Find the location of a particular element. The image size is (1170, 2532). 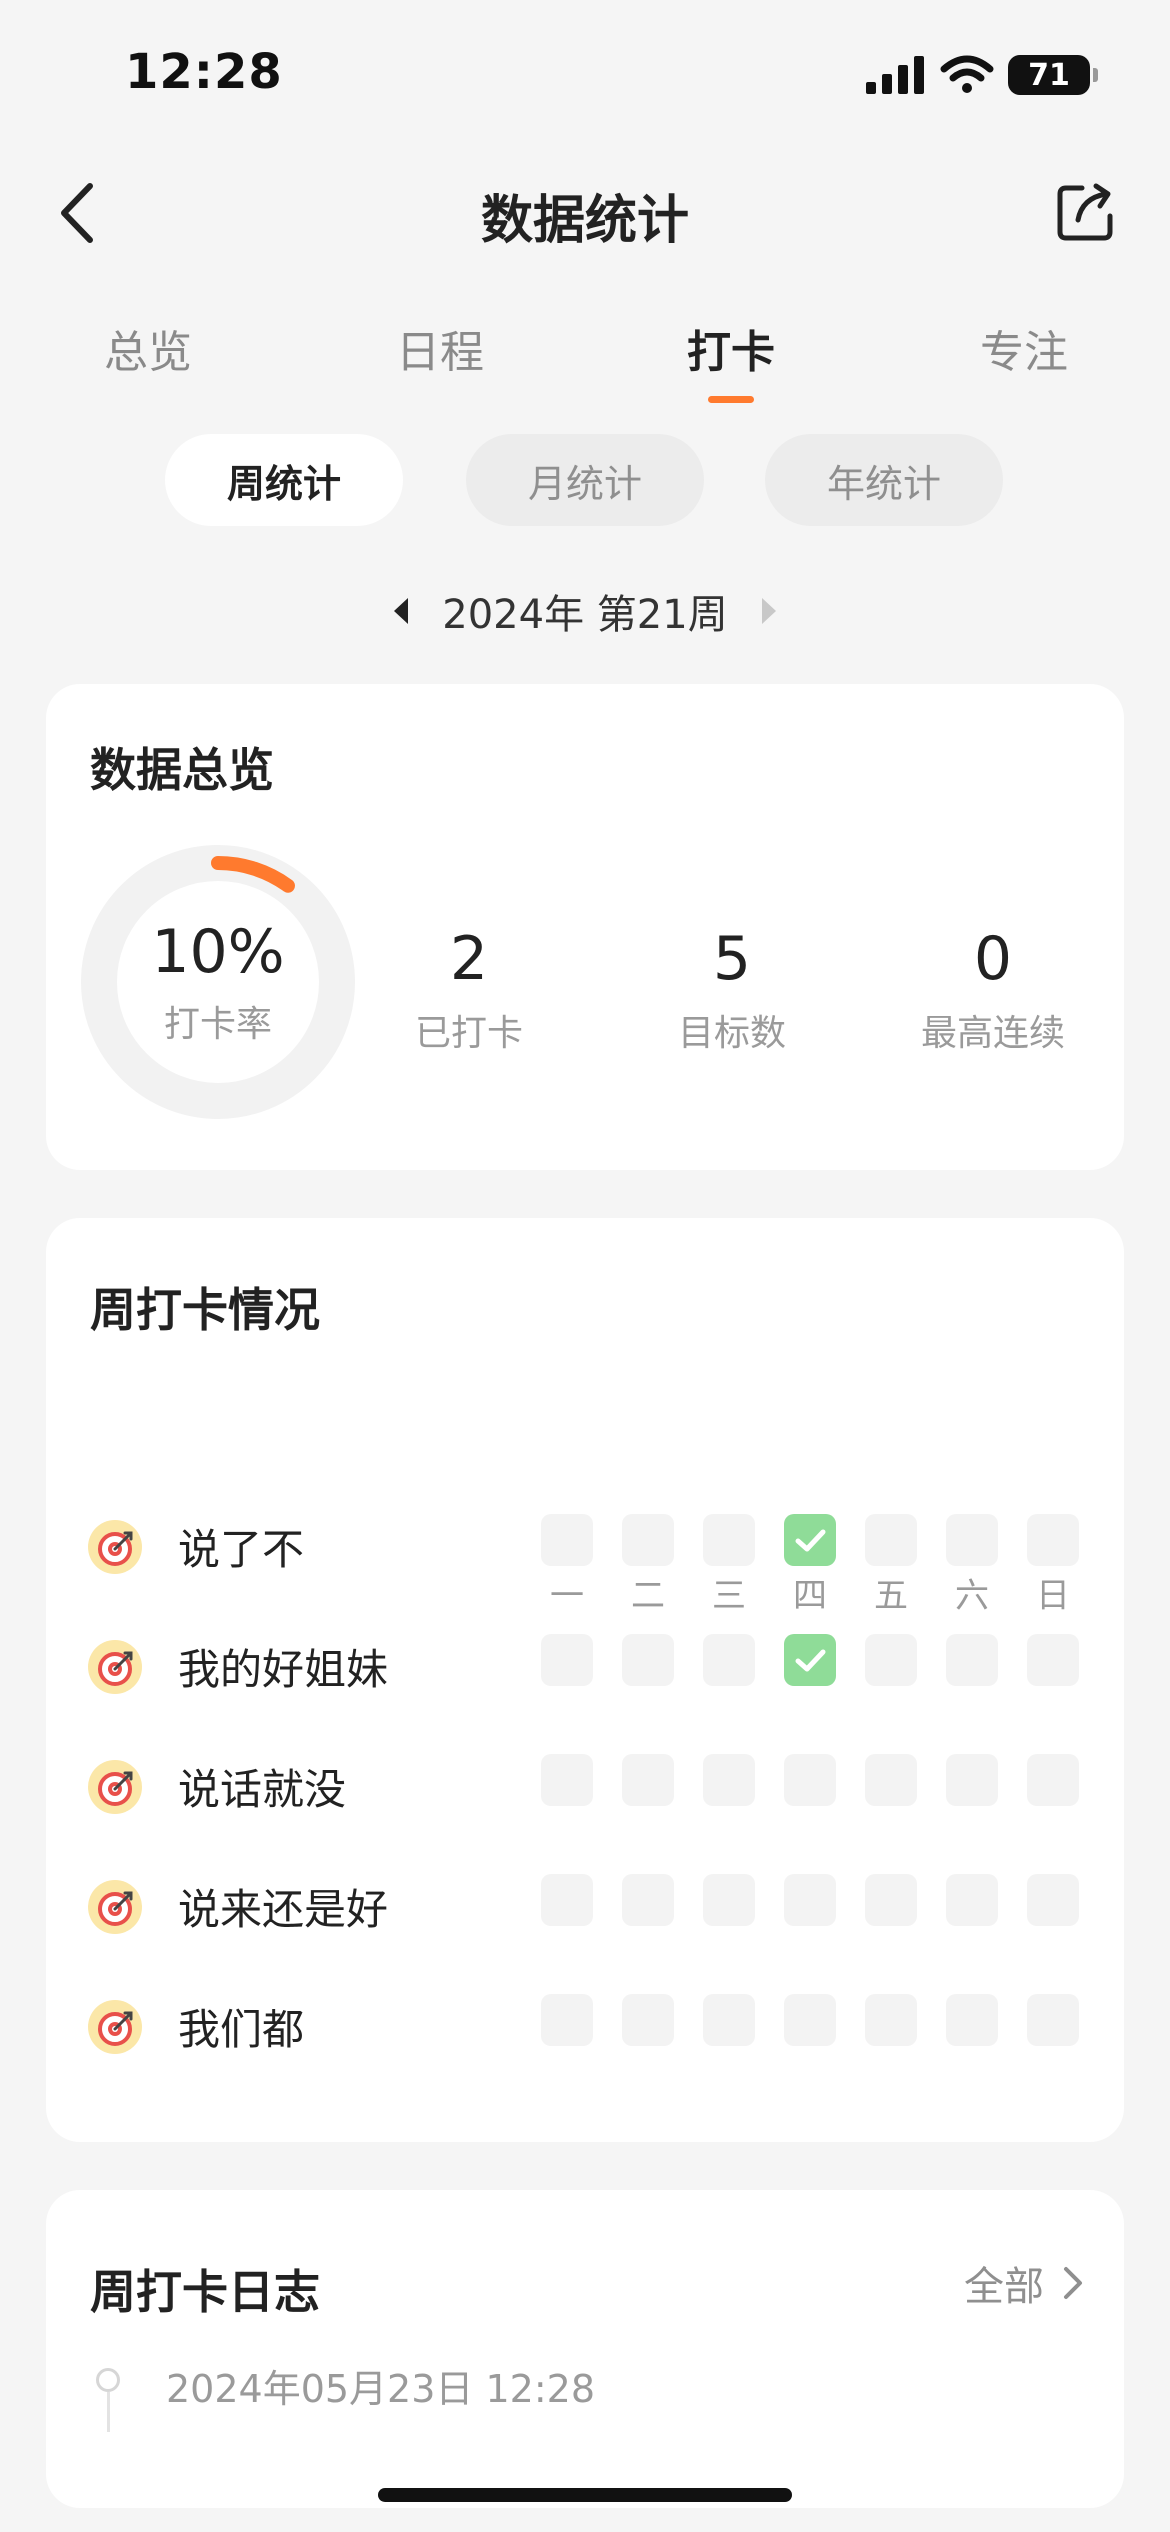

stat-value: 2 is located at coordinates (469, 959).